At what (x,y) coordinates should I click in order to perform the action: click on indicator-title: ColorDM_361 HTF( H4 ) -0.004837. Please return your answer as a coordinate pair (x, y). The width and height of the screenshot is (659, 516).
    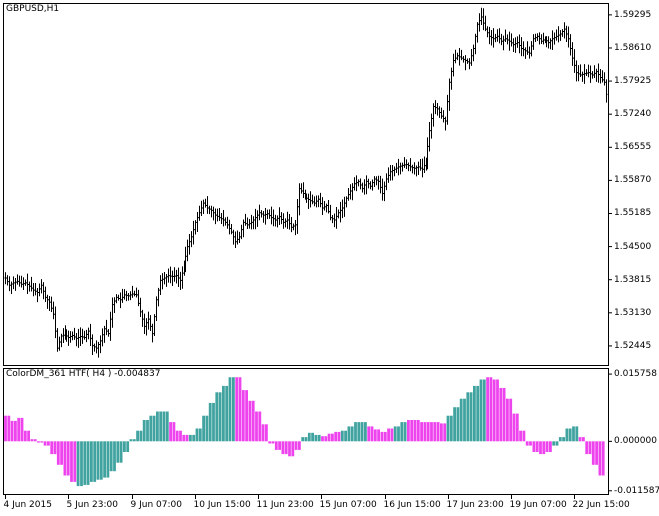
    Looking at the image, I should click on (83, 374).